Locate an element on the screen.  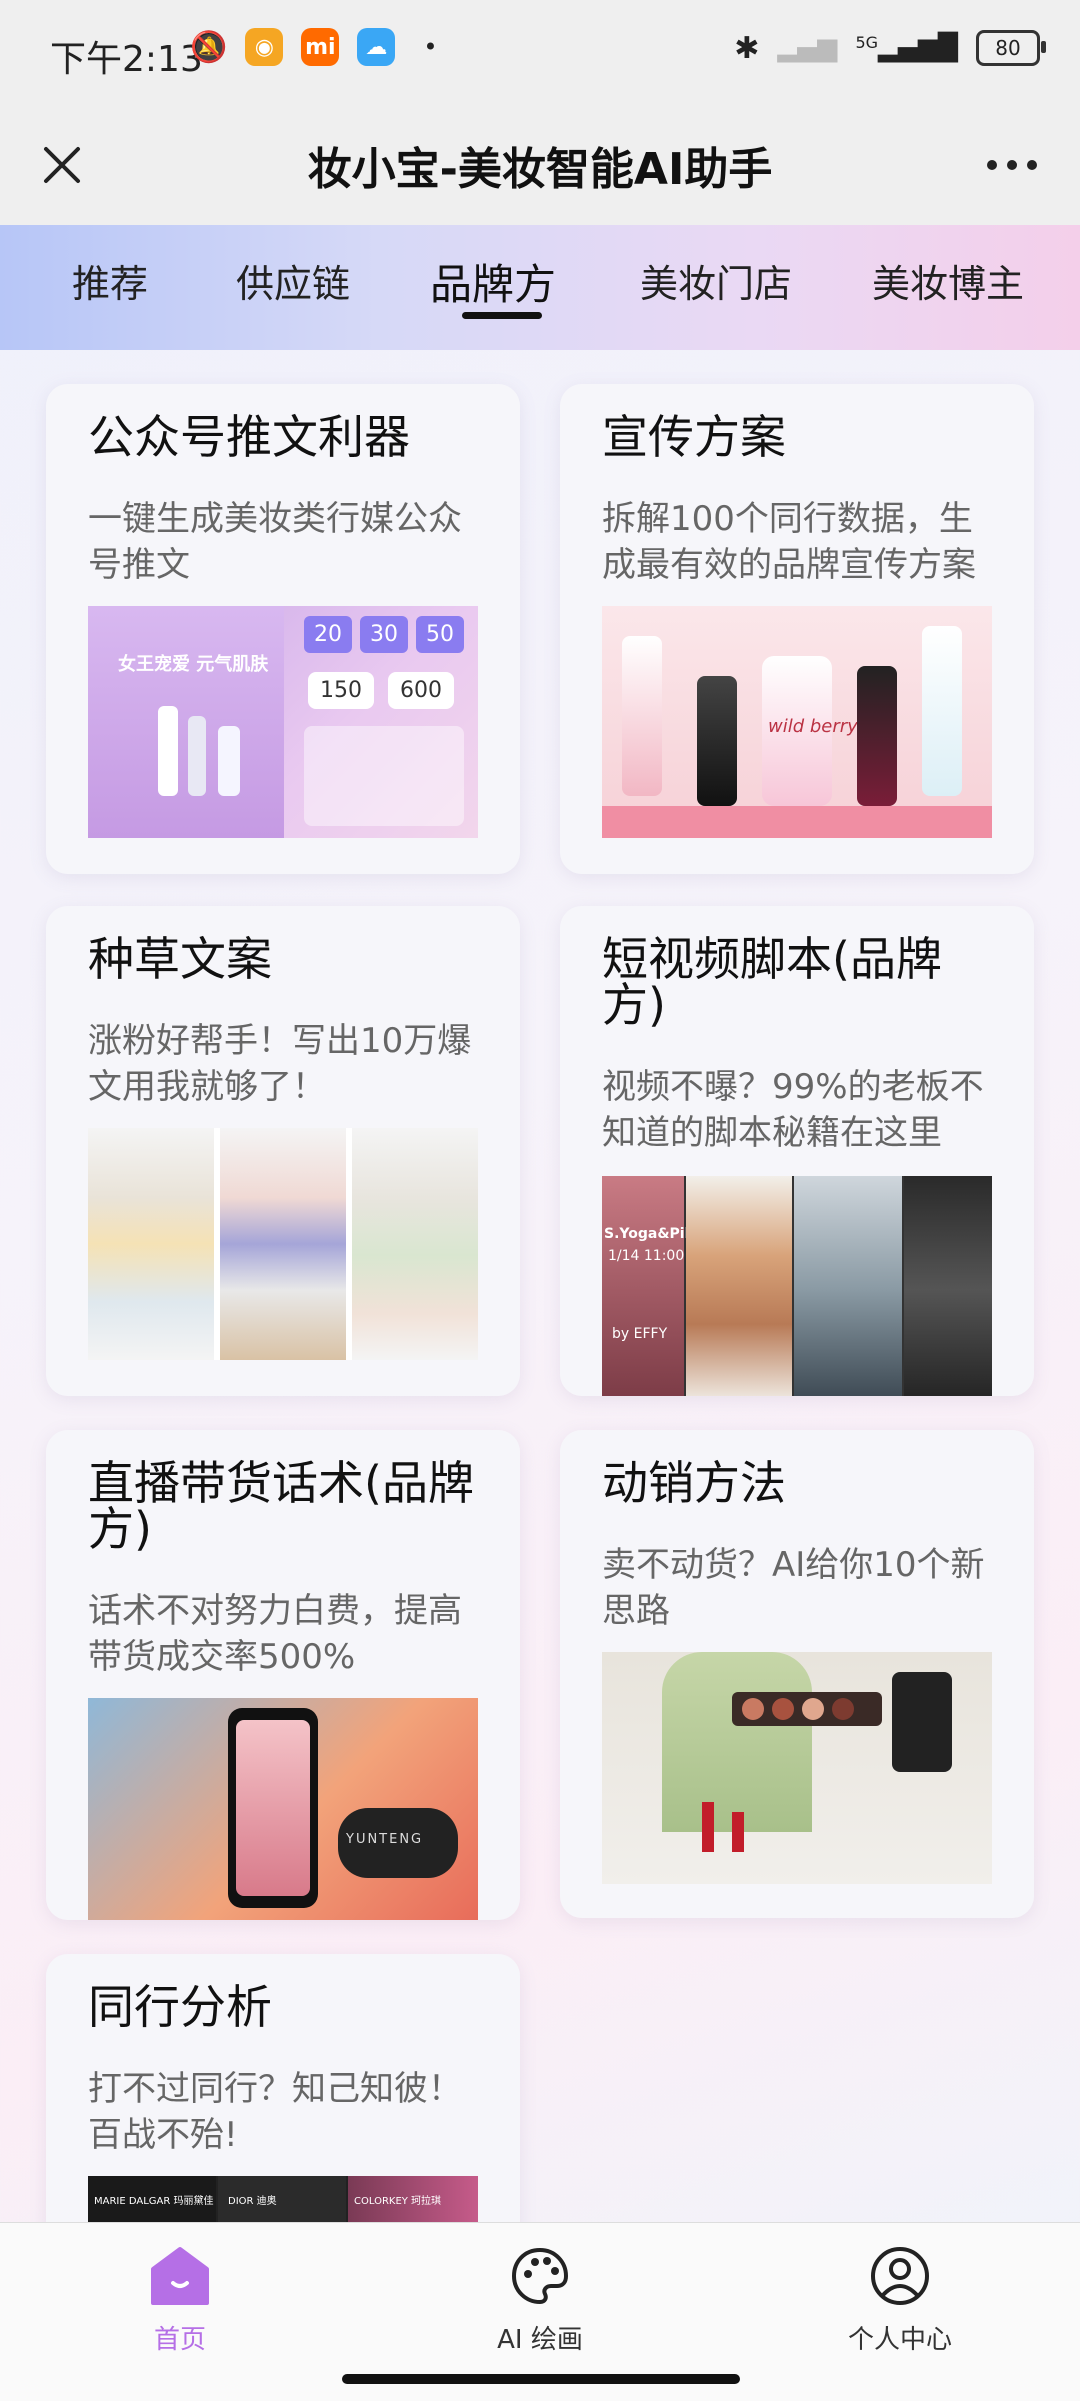
status-app-icons: 🔕 ◉ mi ☁ • is located at coordinates (314, 47).